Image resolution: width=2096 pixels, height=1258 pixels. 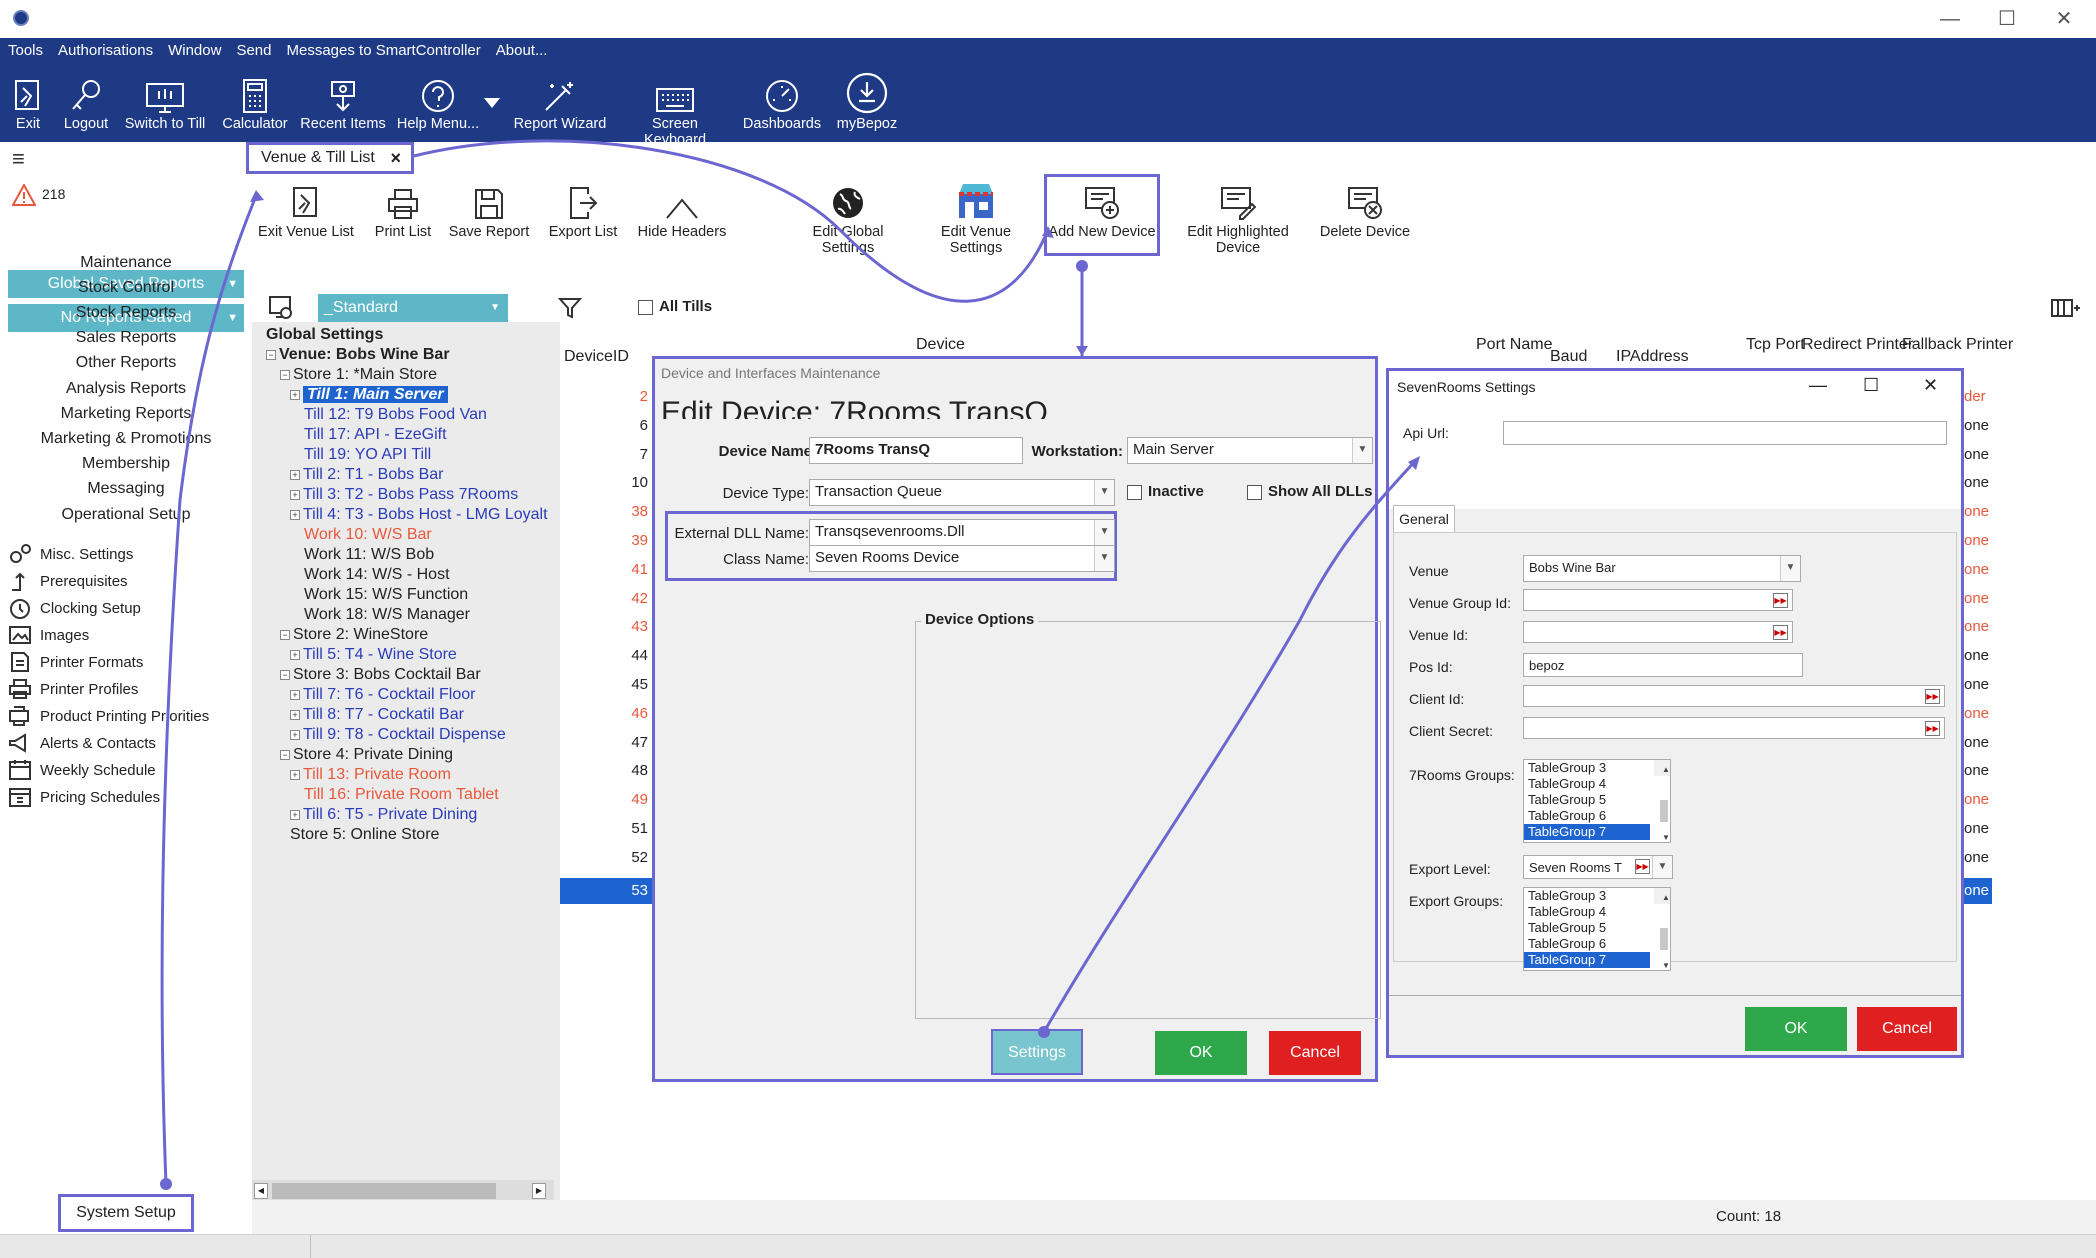 What do you see at coordinates (126, 288) in the screenshot?
I see `nav-section-stock-control: Stock Control` at bounding box center [126, 288].